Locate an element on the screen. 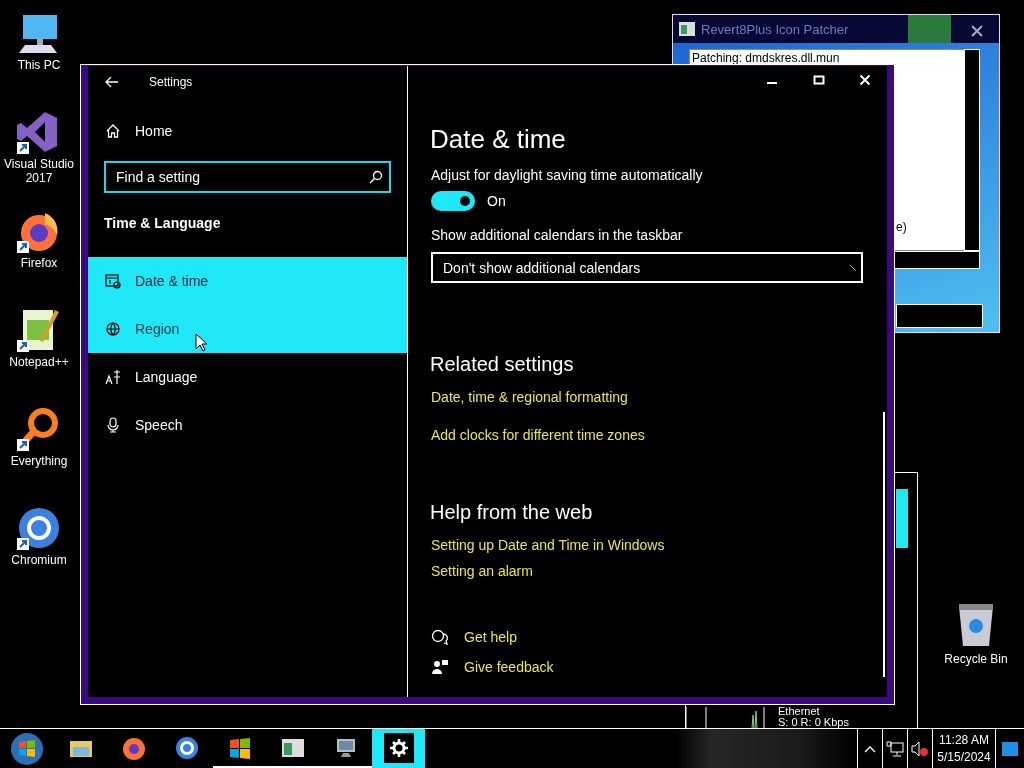  network-rates: S: 0 R: 0 Kbps is located at coordinates (813, 722).